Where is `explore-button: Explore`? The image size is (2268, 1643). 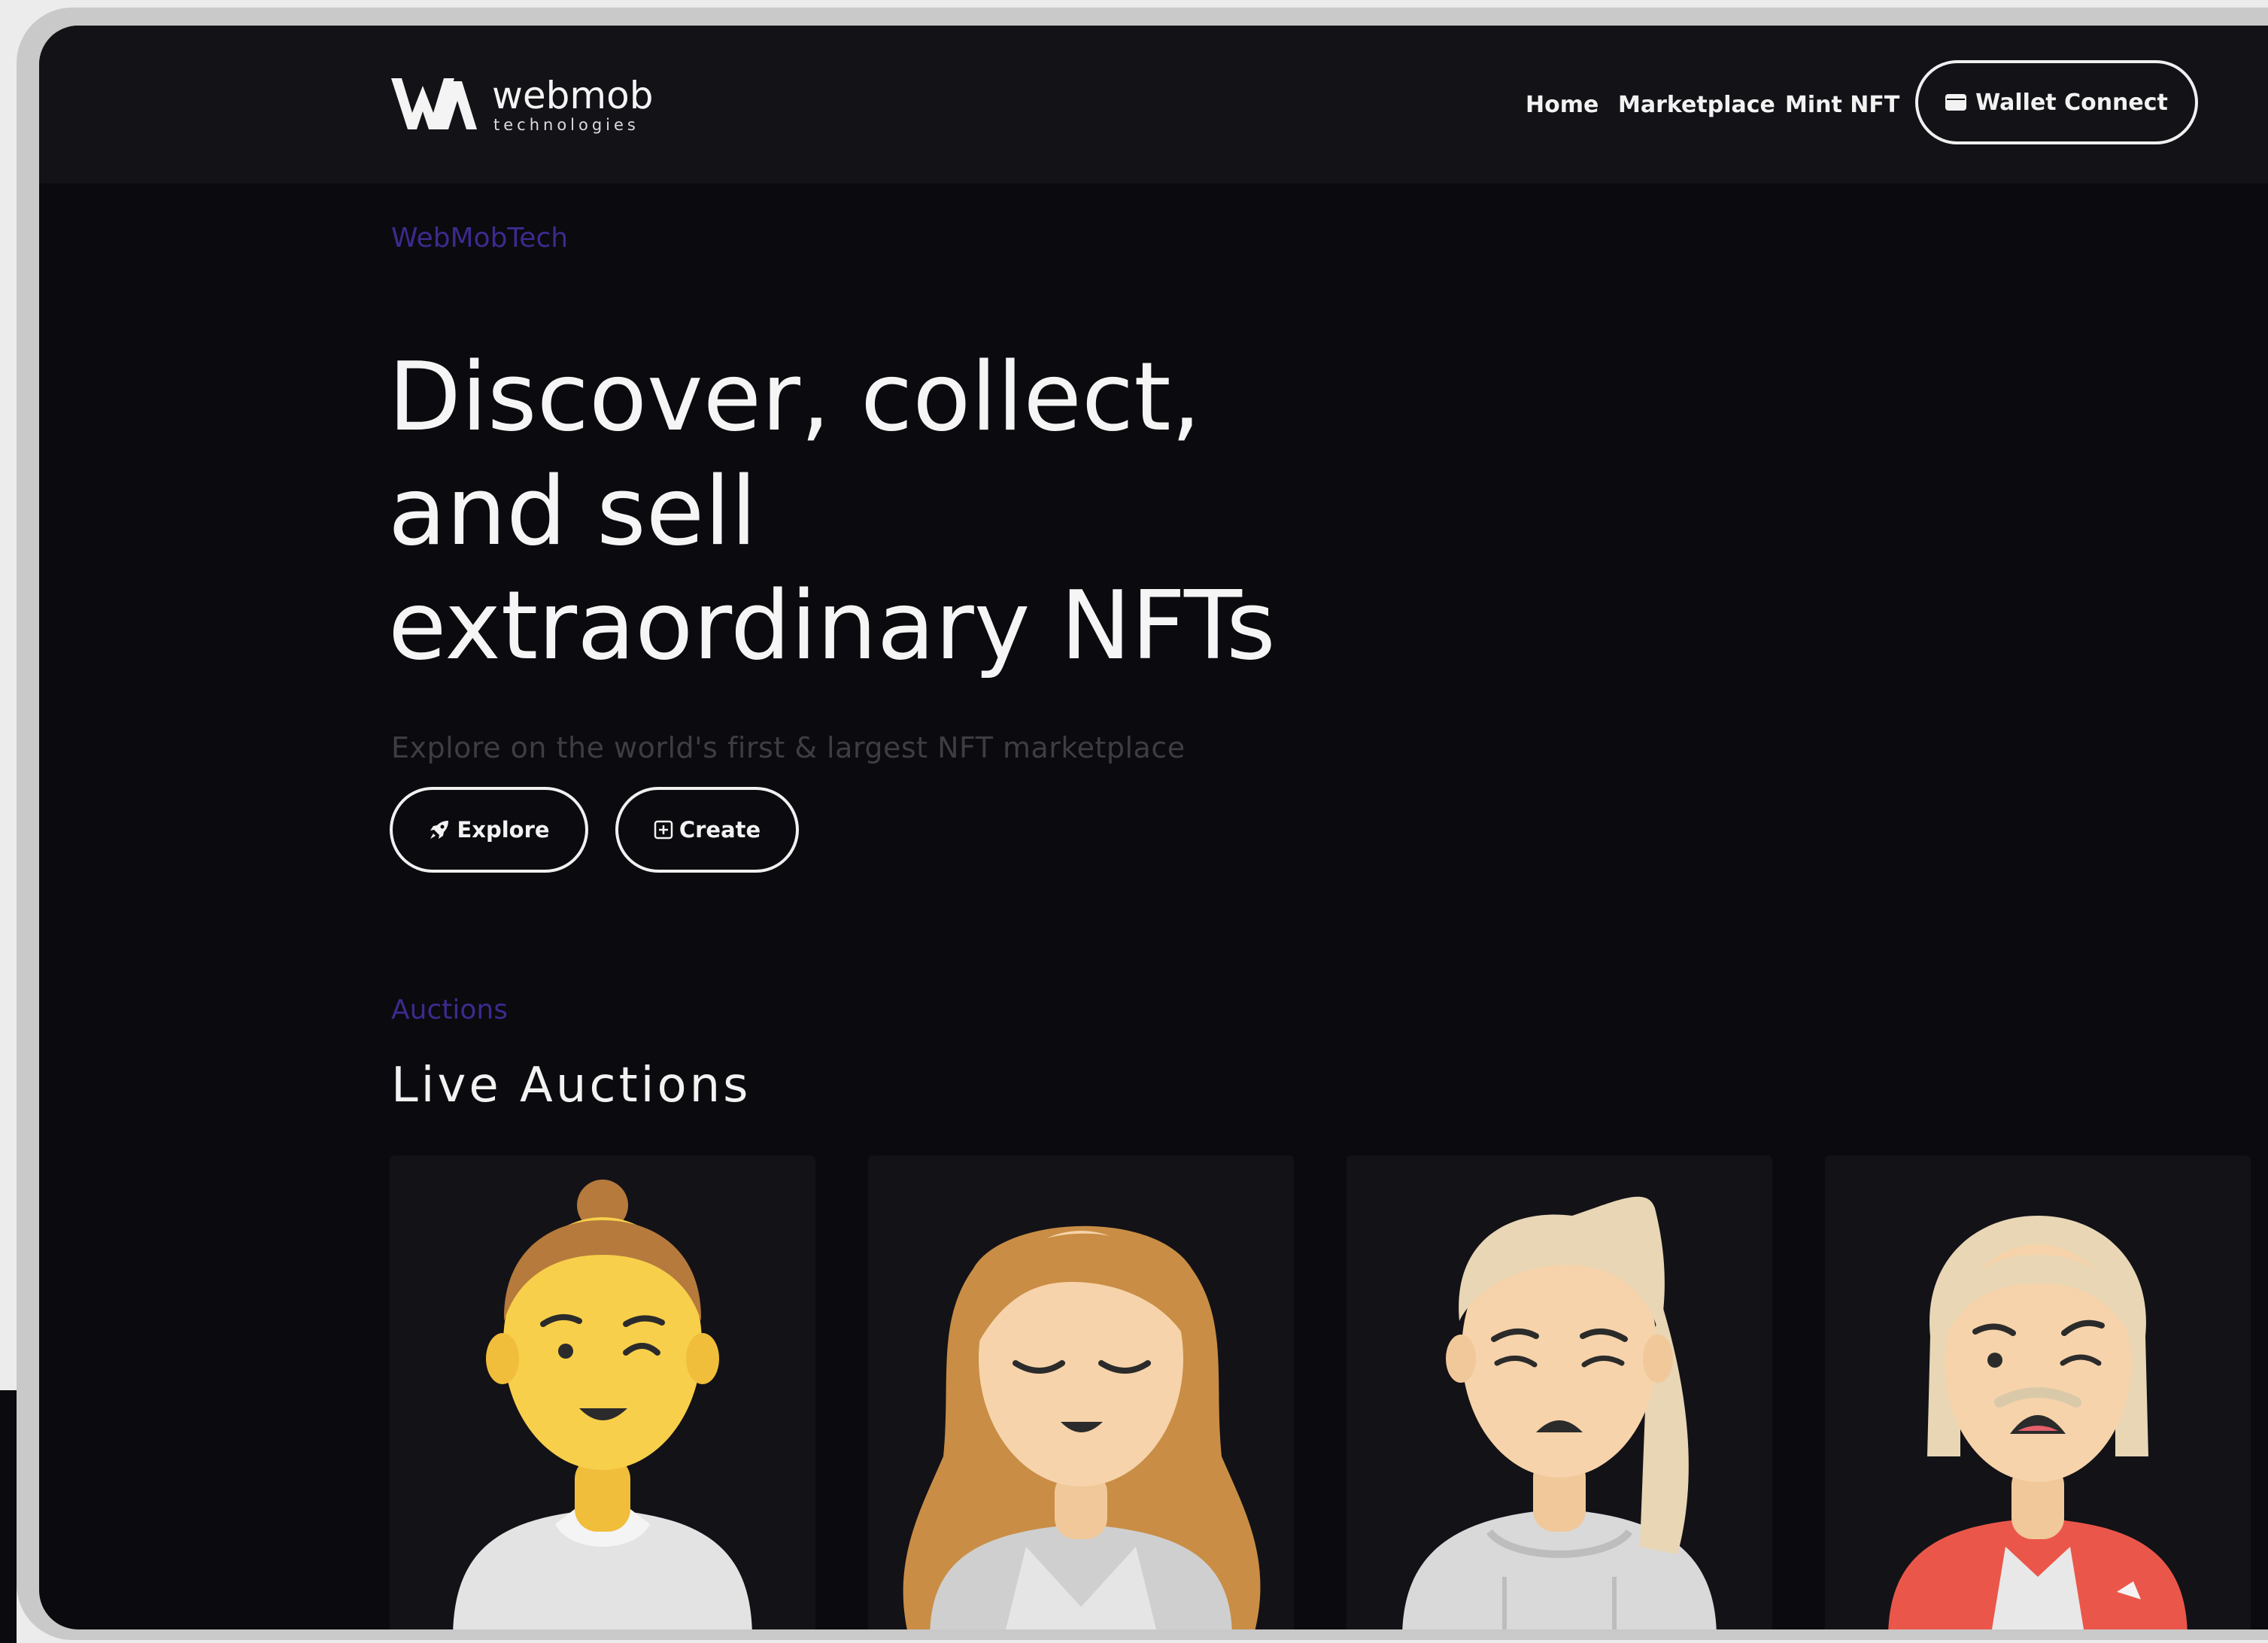
explore-button: Explore is located at coordinates (489, 830).